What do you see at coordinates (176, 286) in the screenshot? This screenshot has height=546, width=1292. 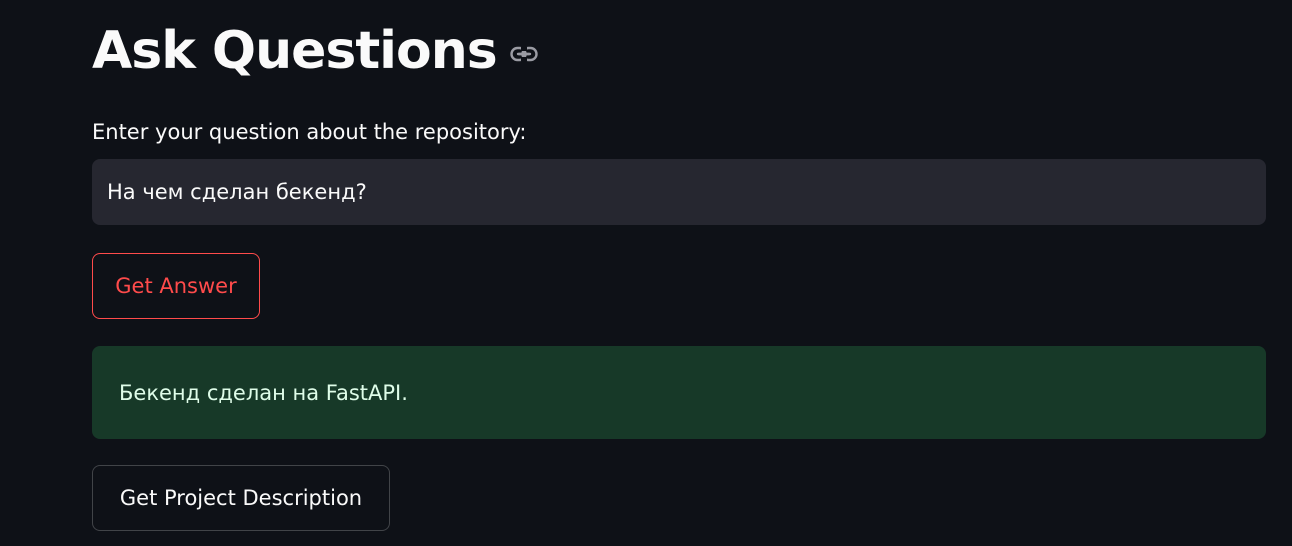 I see `get-answer-button: Get Answer` at bounding box center [176, 286].